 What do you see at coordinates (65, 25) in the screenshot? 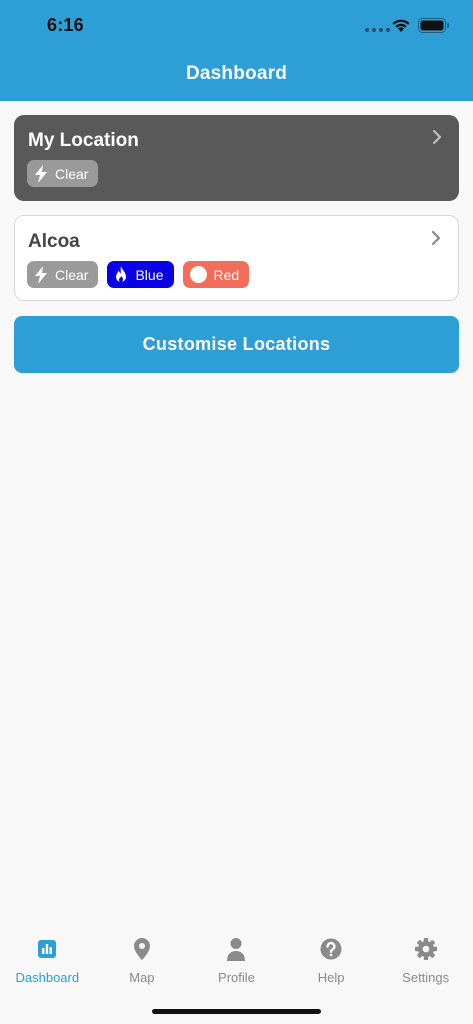
I see `status-time: 6:16` at bounding box center [65, 25].